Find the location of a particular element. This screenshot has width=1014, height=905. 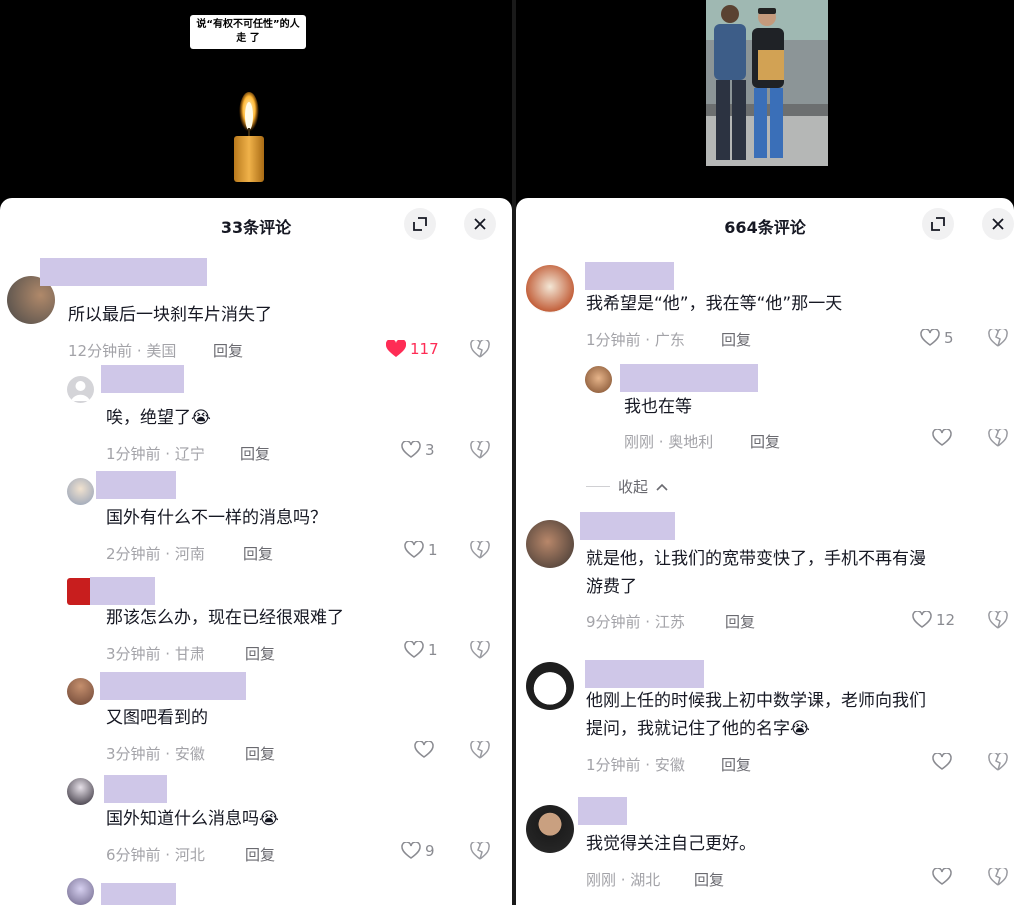

heart-filled-icon is located at coordinates (396, 348).